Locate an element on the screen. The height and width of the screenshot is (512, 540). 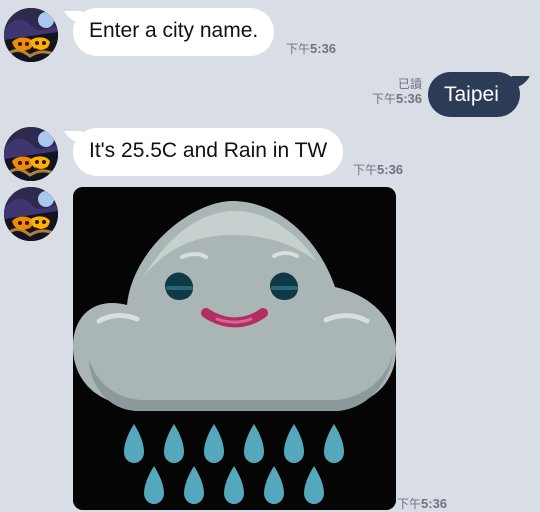
message-time-1: 下午5:36 is located at coordinates (311, 49).